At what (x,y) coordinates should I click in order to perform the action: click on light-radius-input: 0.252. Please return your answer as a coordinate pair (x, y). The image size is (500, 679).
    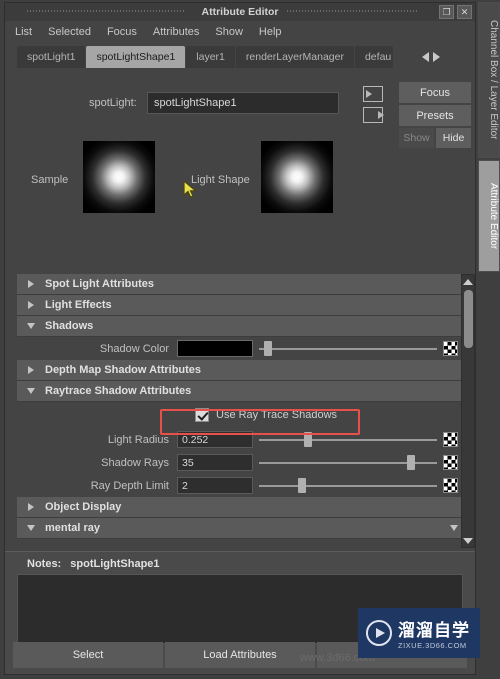
    Looking at the image, I should click on (215, 439).